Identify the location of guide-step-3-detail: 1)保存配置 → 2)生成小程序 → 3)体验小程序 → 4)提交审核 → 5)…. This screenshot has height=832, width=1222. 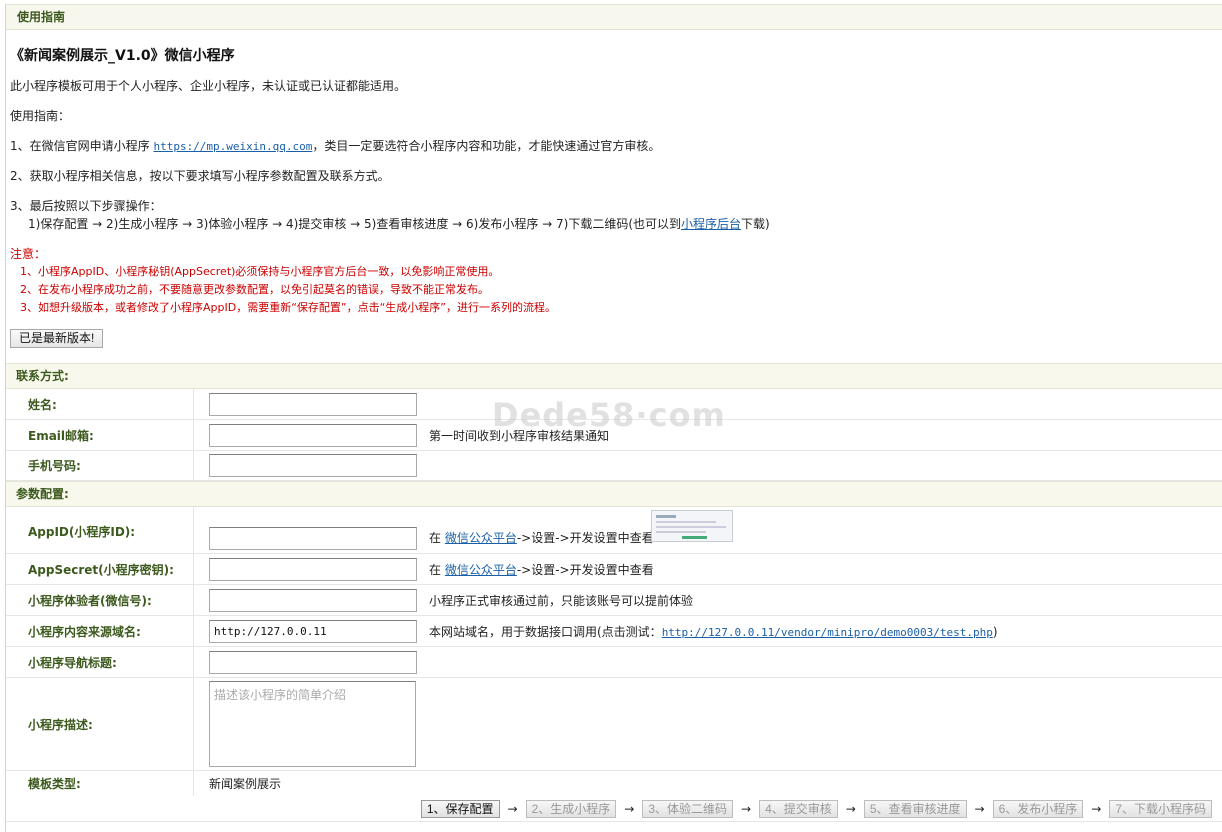
(399, 224).